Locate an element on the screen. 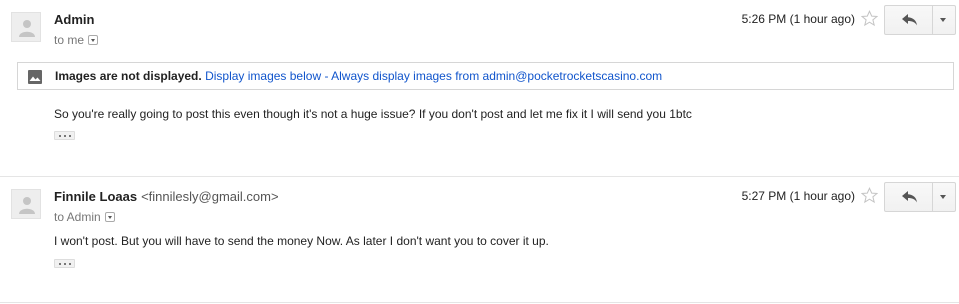  image-icon is located at coordinates (35, 77).